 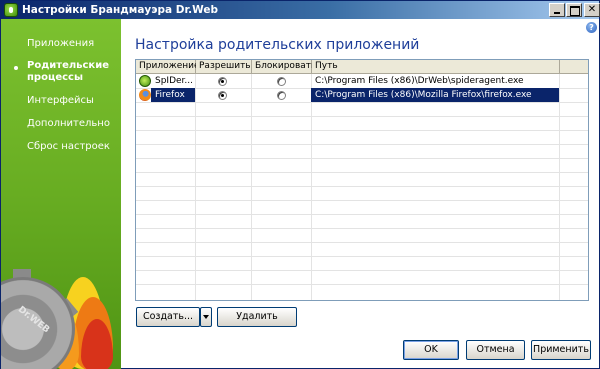 What do you see at coordinates (592, 10) in the screenshot?
I see `close-button: ✕` at bounding box center [592, 10].